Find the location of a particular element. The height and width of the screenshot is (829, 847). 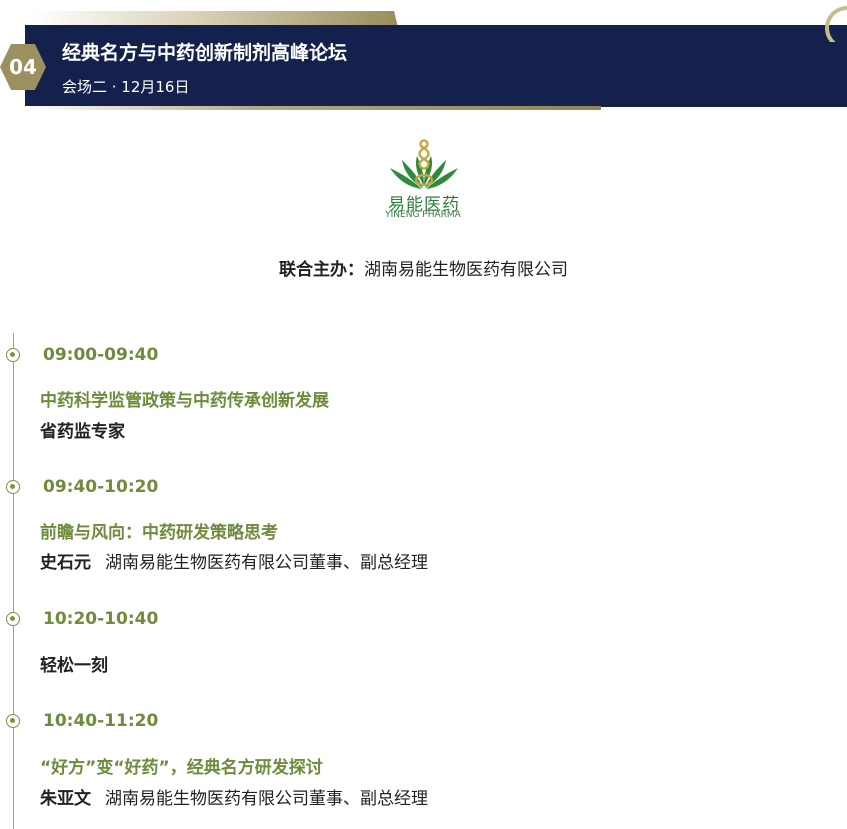

speaker-name: 史石元 is located at coordinates (65, 563).